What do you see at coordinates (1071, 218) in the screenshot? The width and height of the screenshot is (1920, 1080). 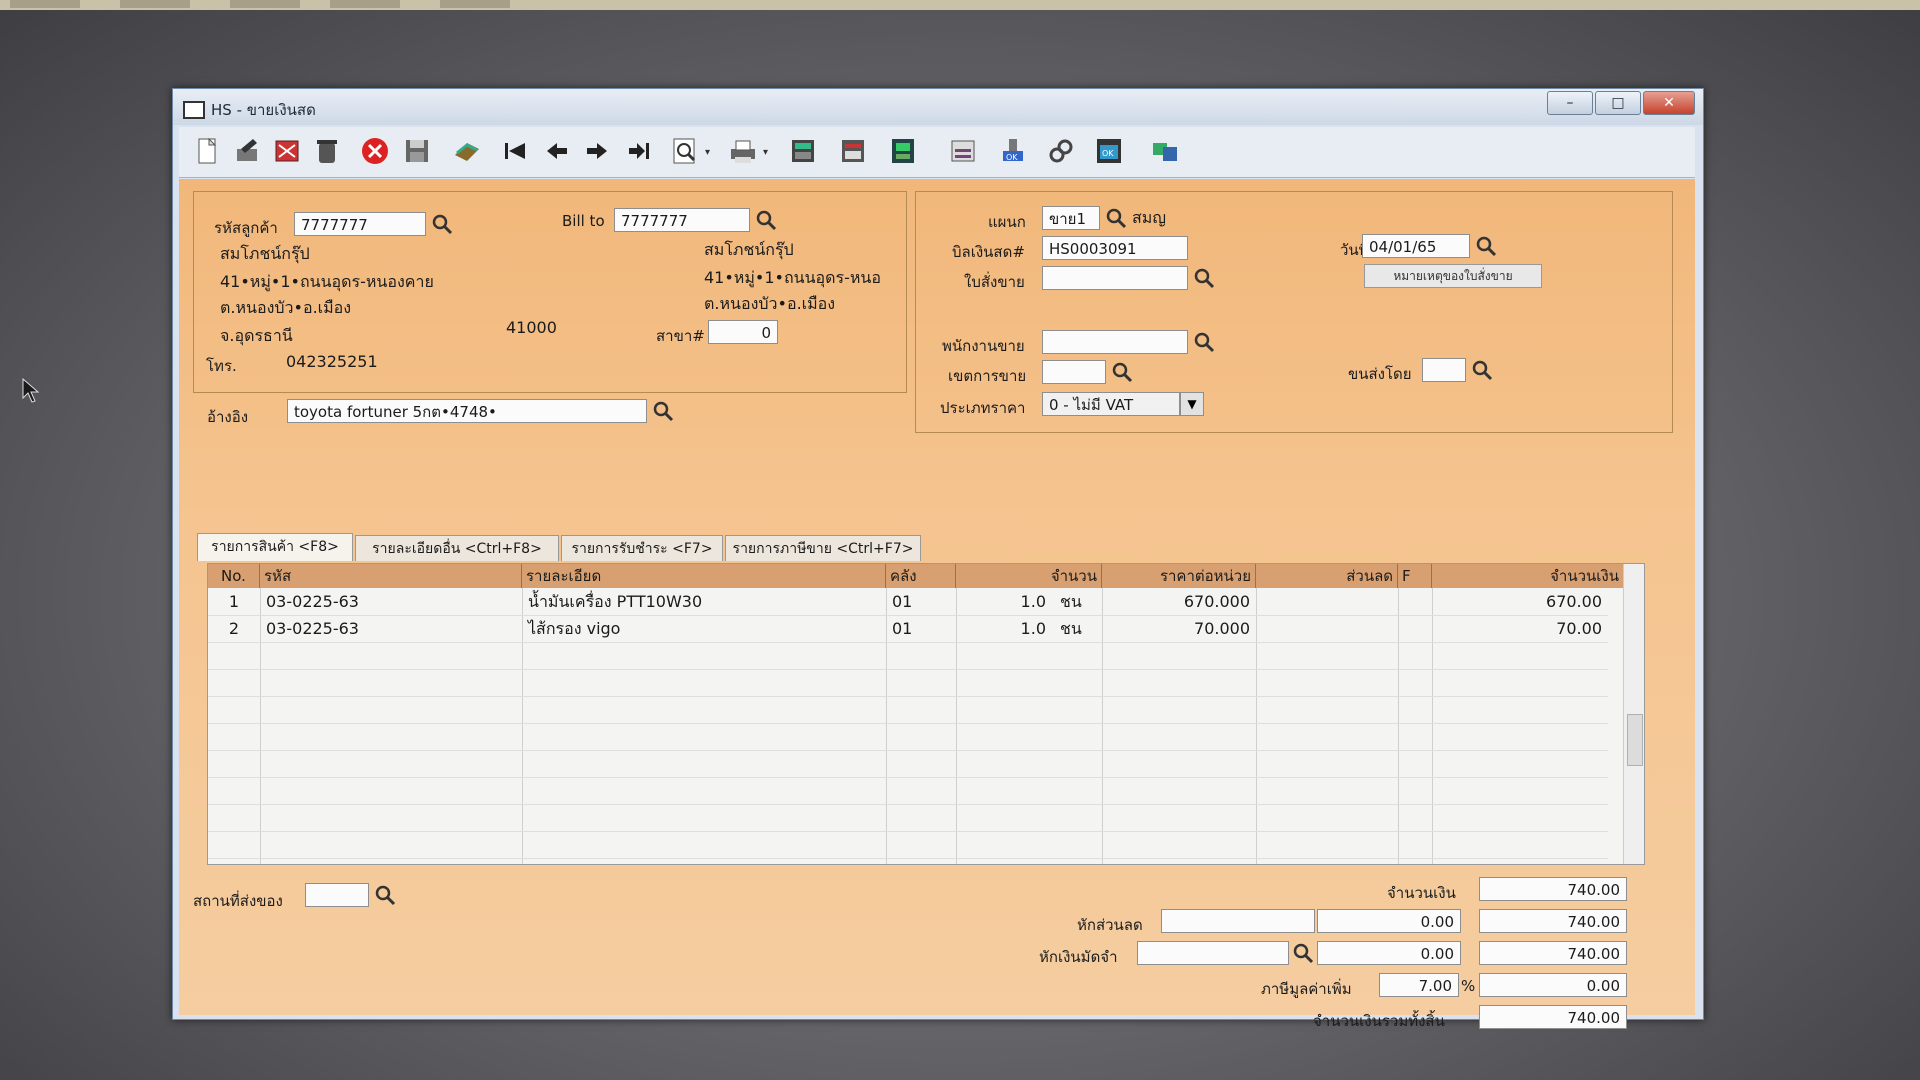 I see `department-input: ขาย1` at bounding box center [1071, 218].